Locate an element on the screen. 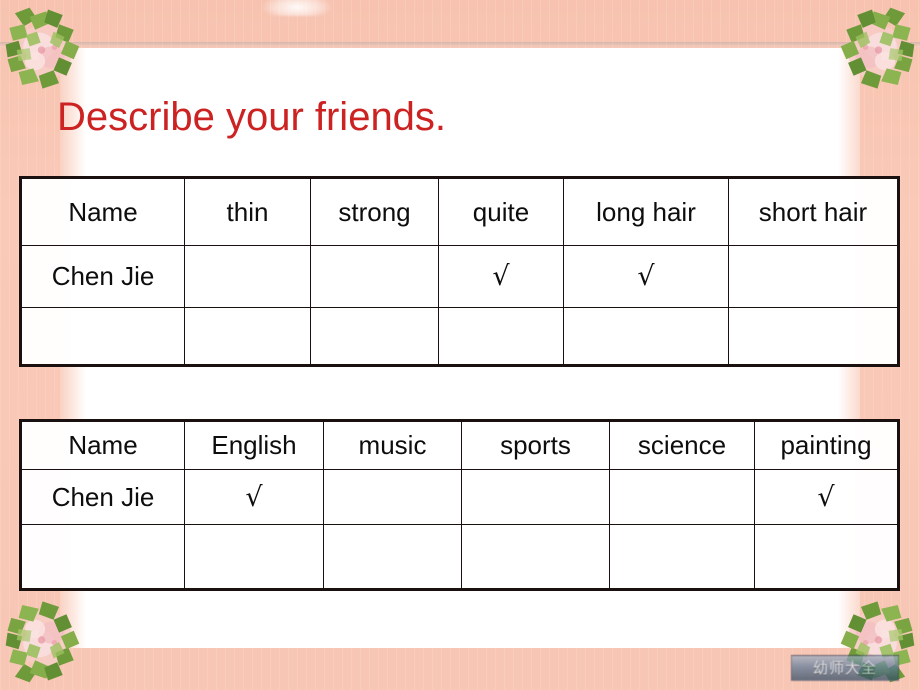 Image resolution: width=920 pixels, height=690 pixels. table-header-cell: English is located at coordinates (254, 445).